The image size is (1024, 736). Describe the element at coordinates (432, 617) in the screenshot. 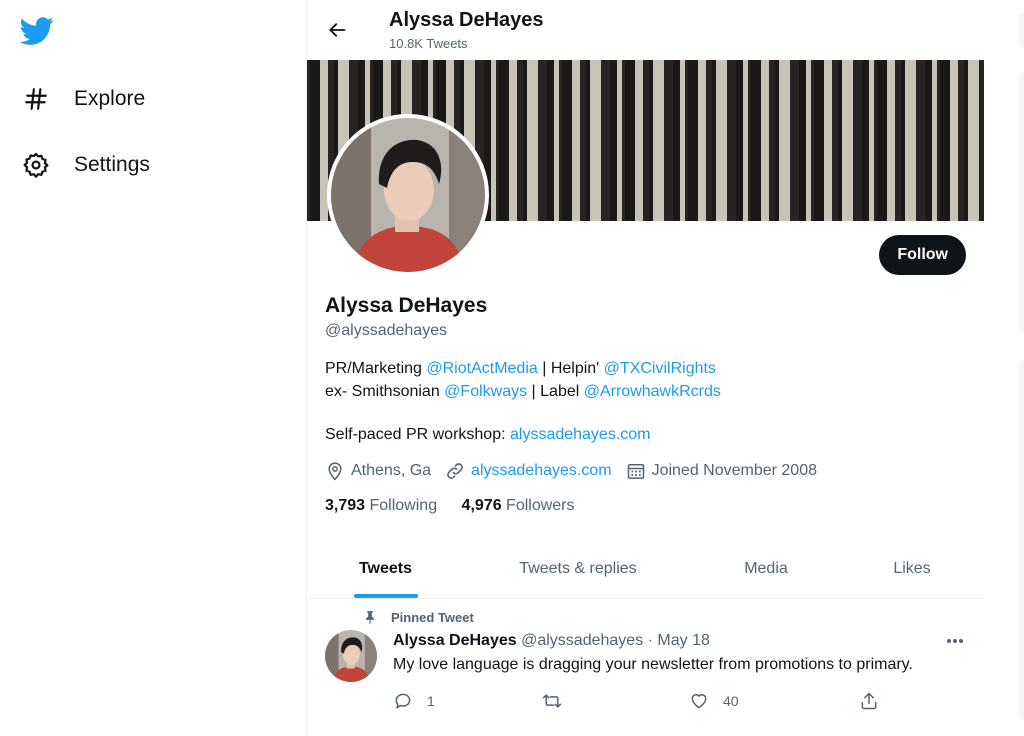

I see `pinned-label: Pinned Tweet` at that location.